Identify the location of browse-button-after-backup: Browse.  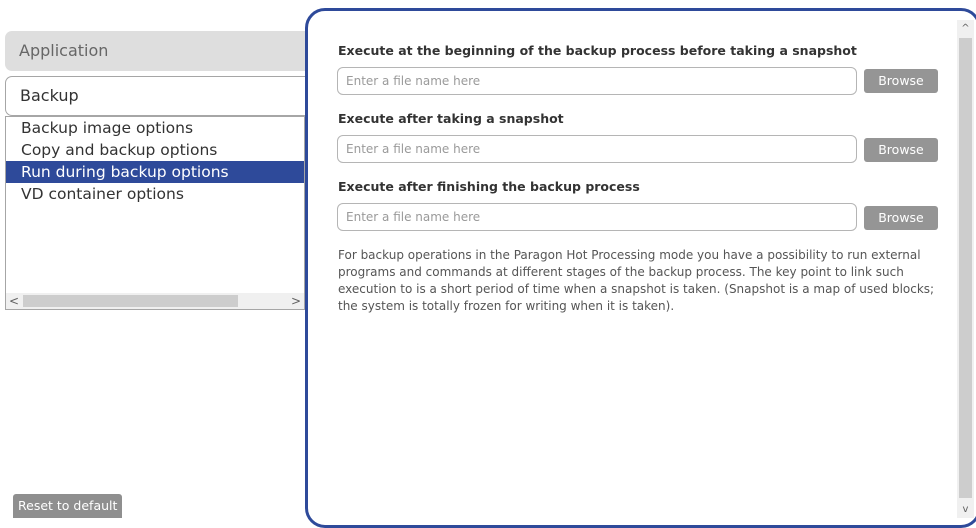
(901, 218).